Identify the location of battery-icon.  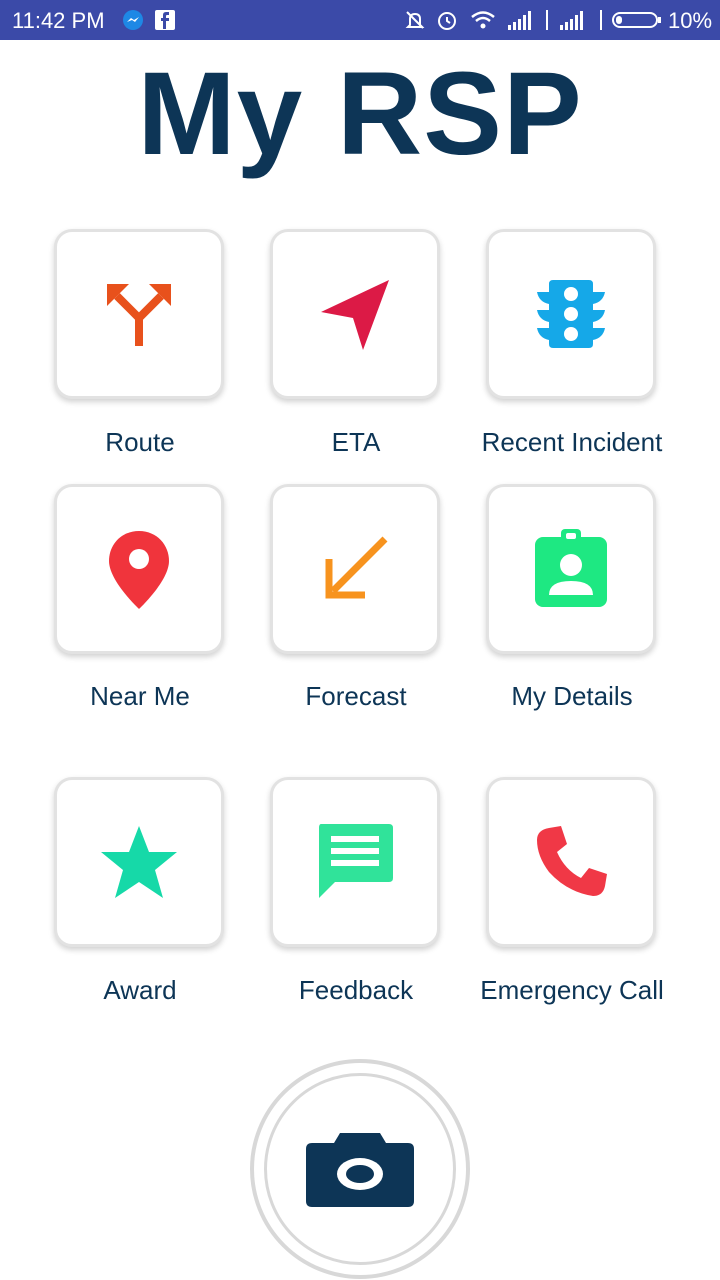
(636, 20).